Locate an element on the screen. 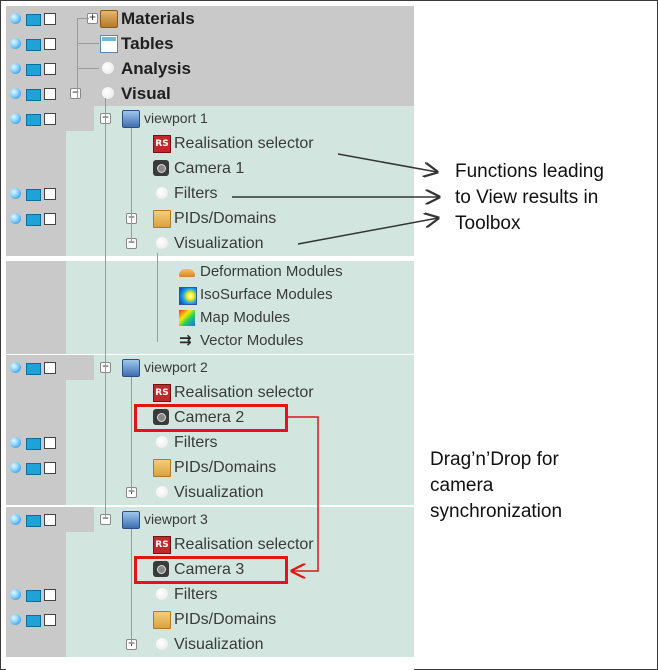 This screenshot has width=658, height=670. functions-note-line-2: to View results in is located at coordinates (527, 197).